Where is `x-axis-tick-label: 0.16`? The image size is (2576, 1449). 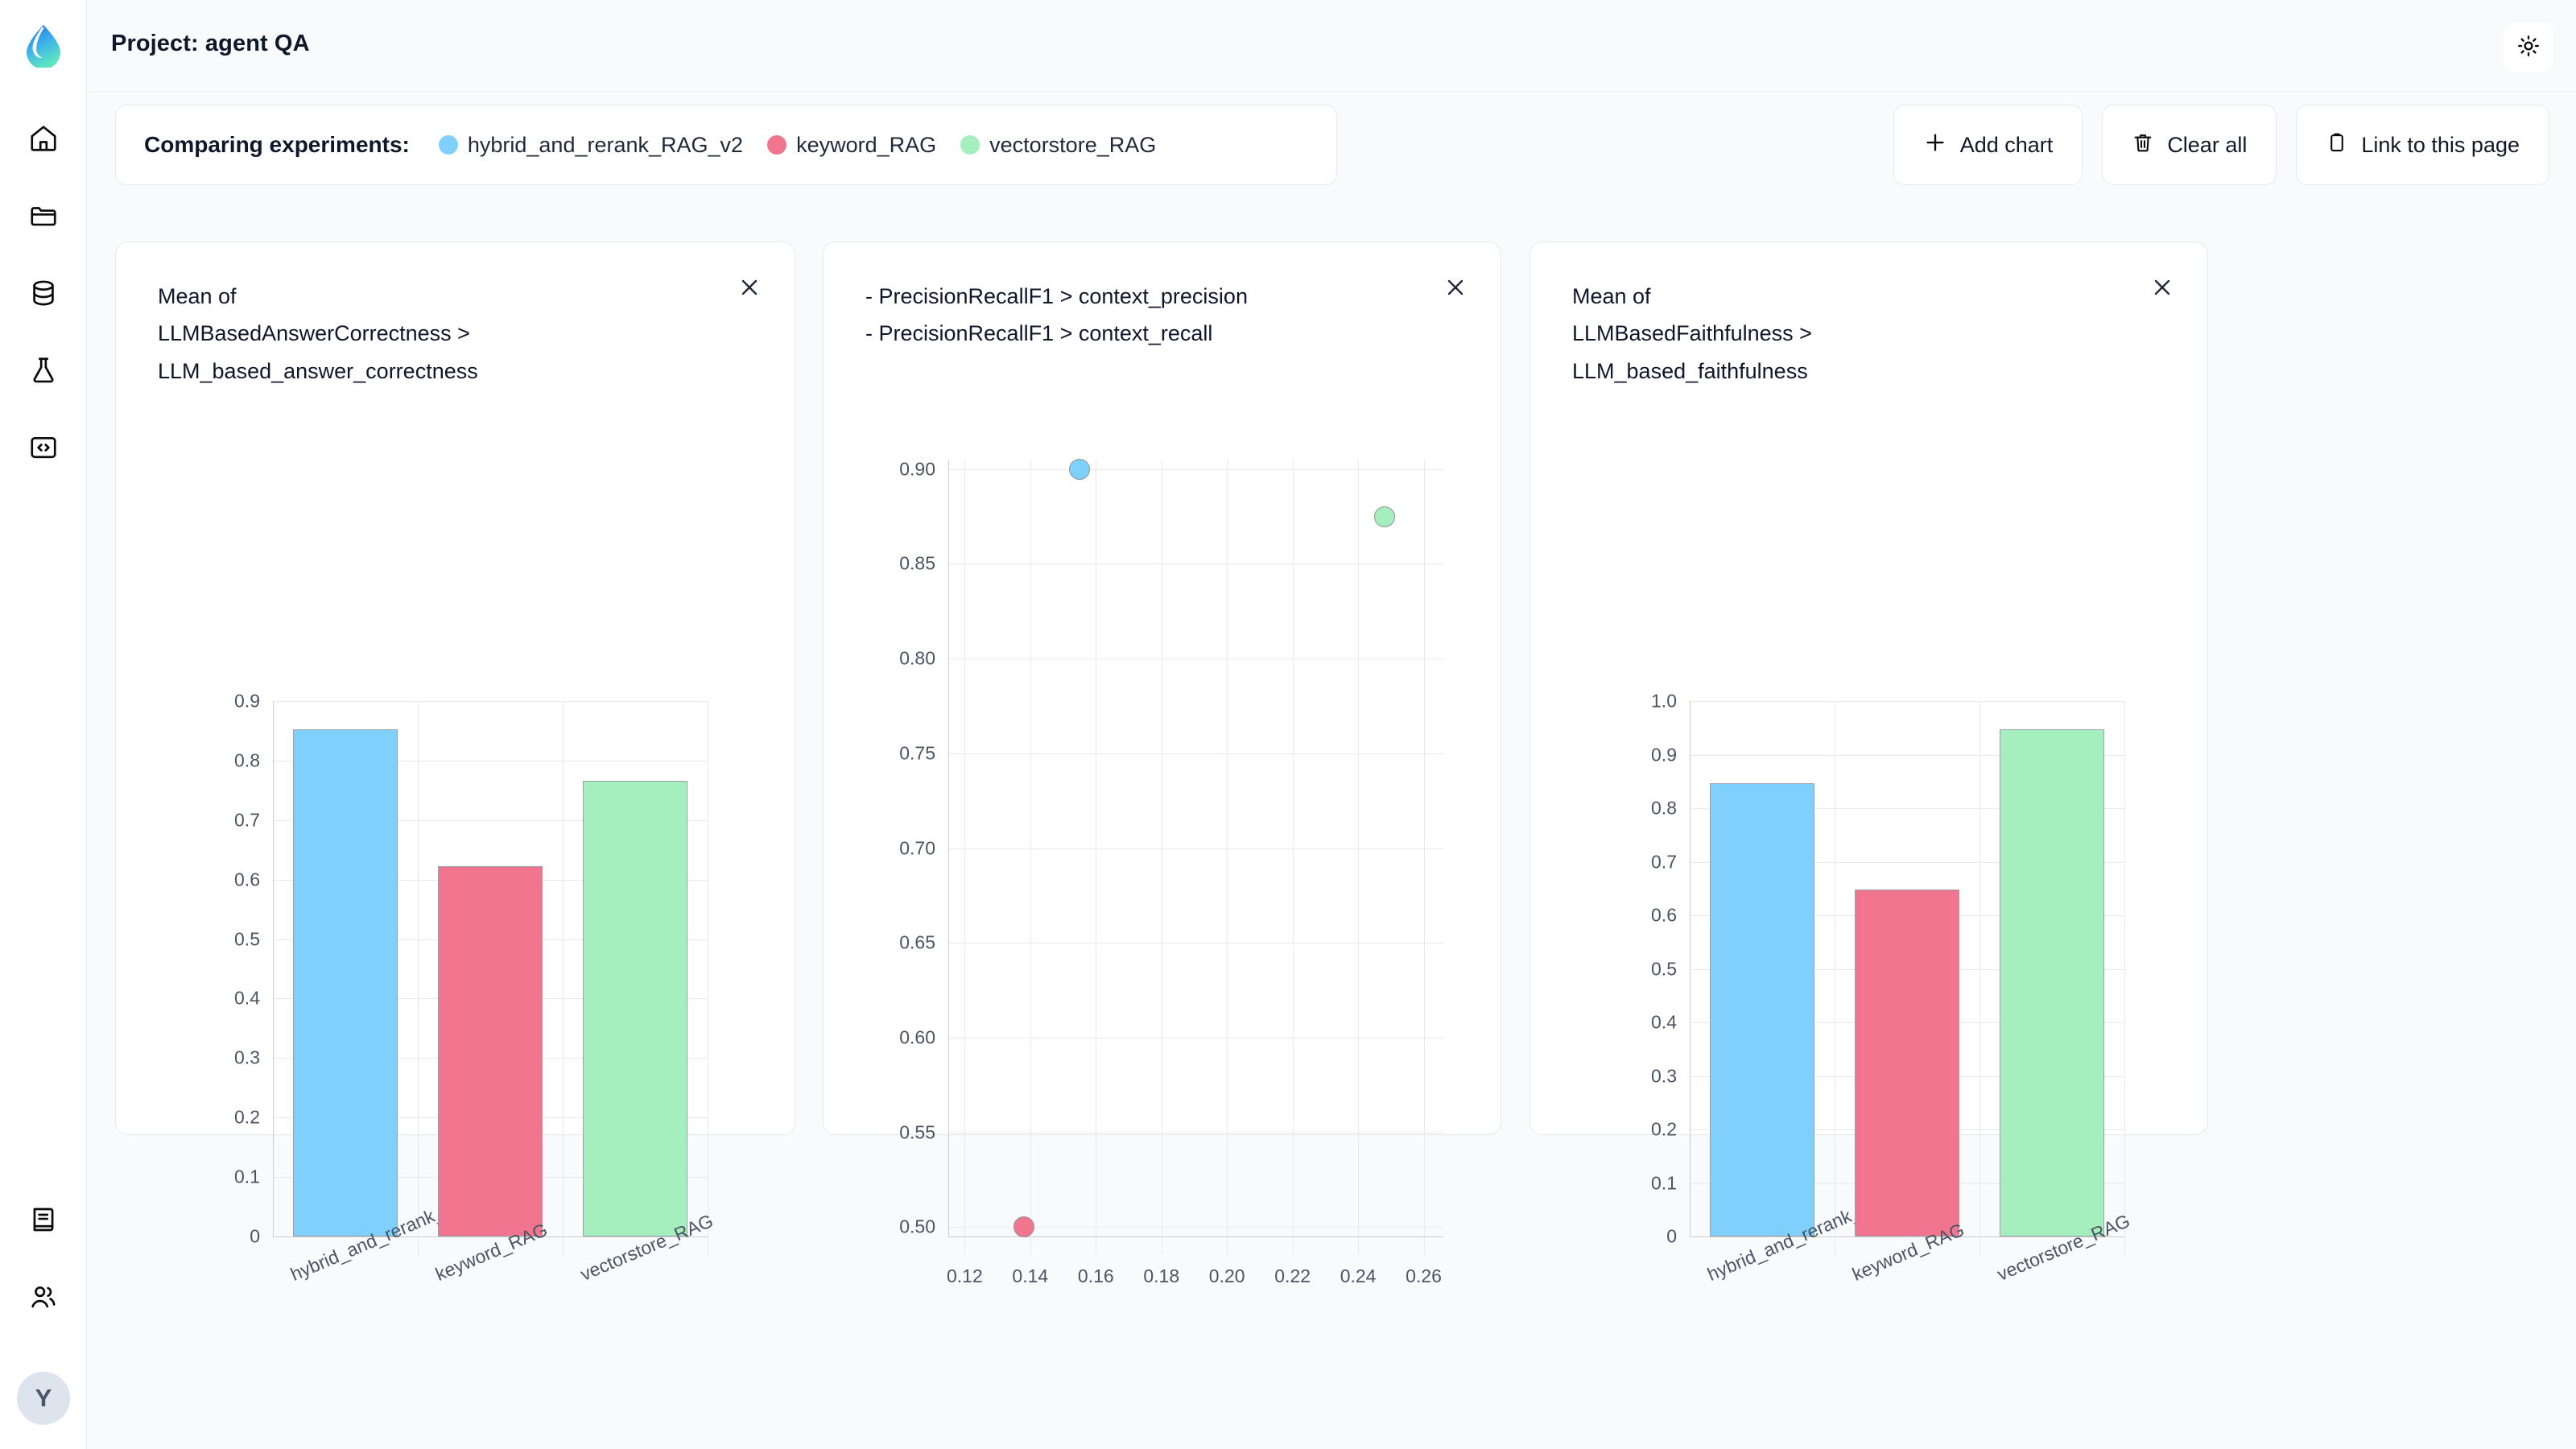 x-axis-tick-label: 0.16 is located at coordinates (1095, 1275).